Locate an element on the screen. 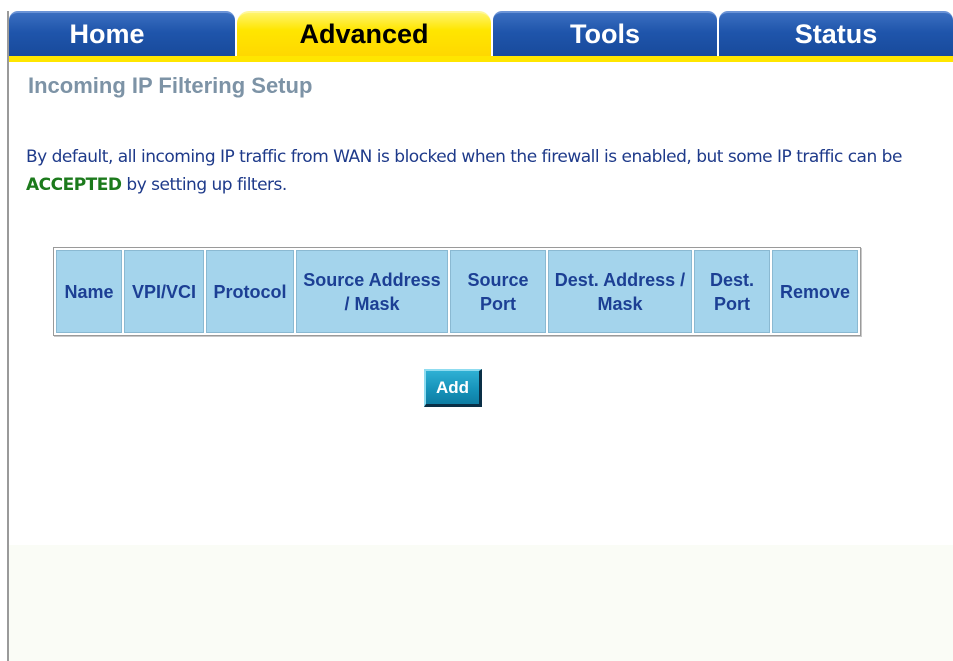 The height and width of the screenshot is (661, 953). tab-home: Home is located at coordinates (122, 33).